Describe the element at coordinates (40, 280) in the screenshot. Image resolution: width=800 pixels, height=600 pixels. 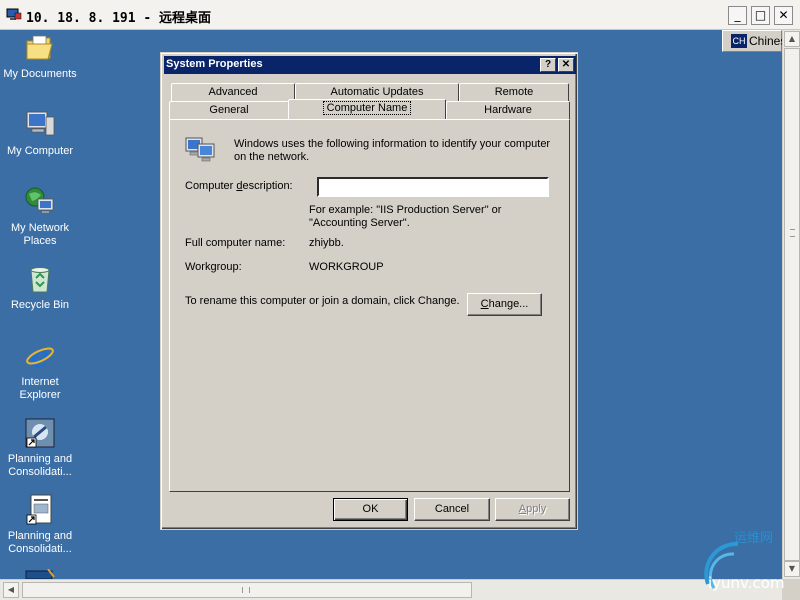
I see `recycle-bin-icon` at that location.